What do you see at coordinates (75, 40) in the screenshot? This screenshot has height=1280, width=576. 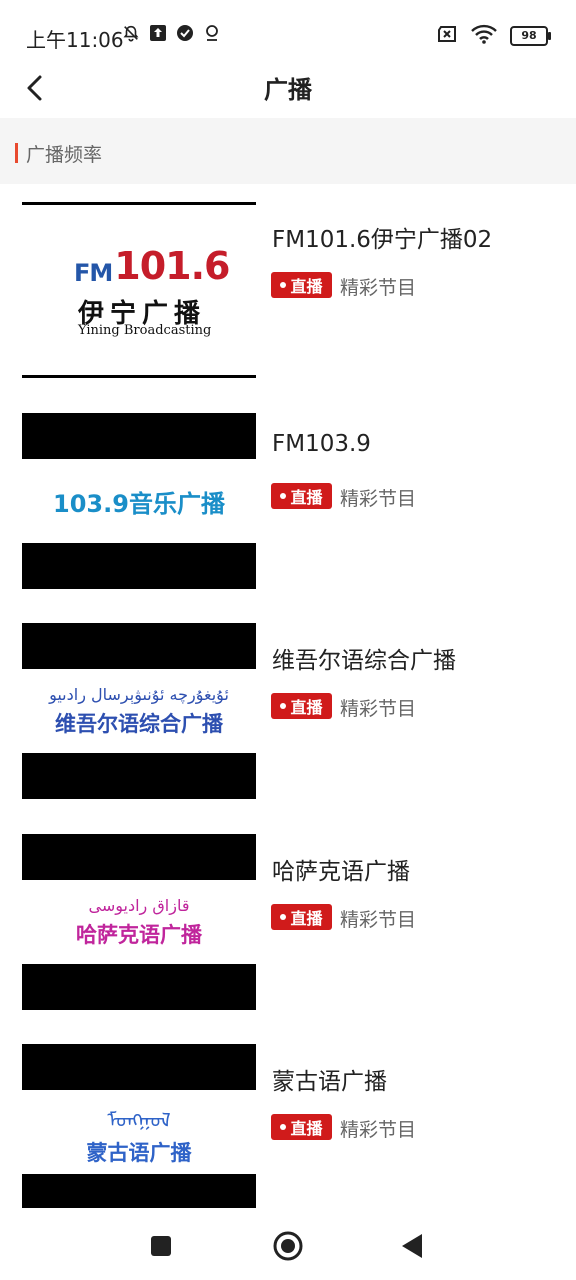 I see `status-time: 上午11:06` at bounding box center [75, 40].